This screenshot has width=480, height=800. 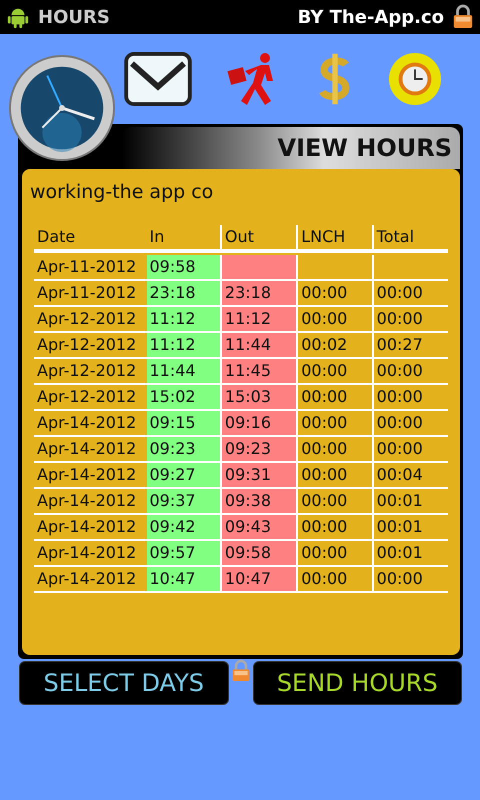 What do you see at coordinates (400, 345) in the screenshot?
I see `table-cell-text: 00:27` at bounding box center [400, 345].